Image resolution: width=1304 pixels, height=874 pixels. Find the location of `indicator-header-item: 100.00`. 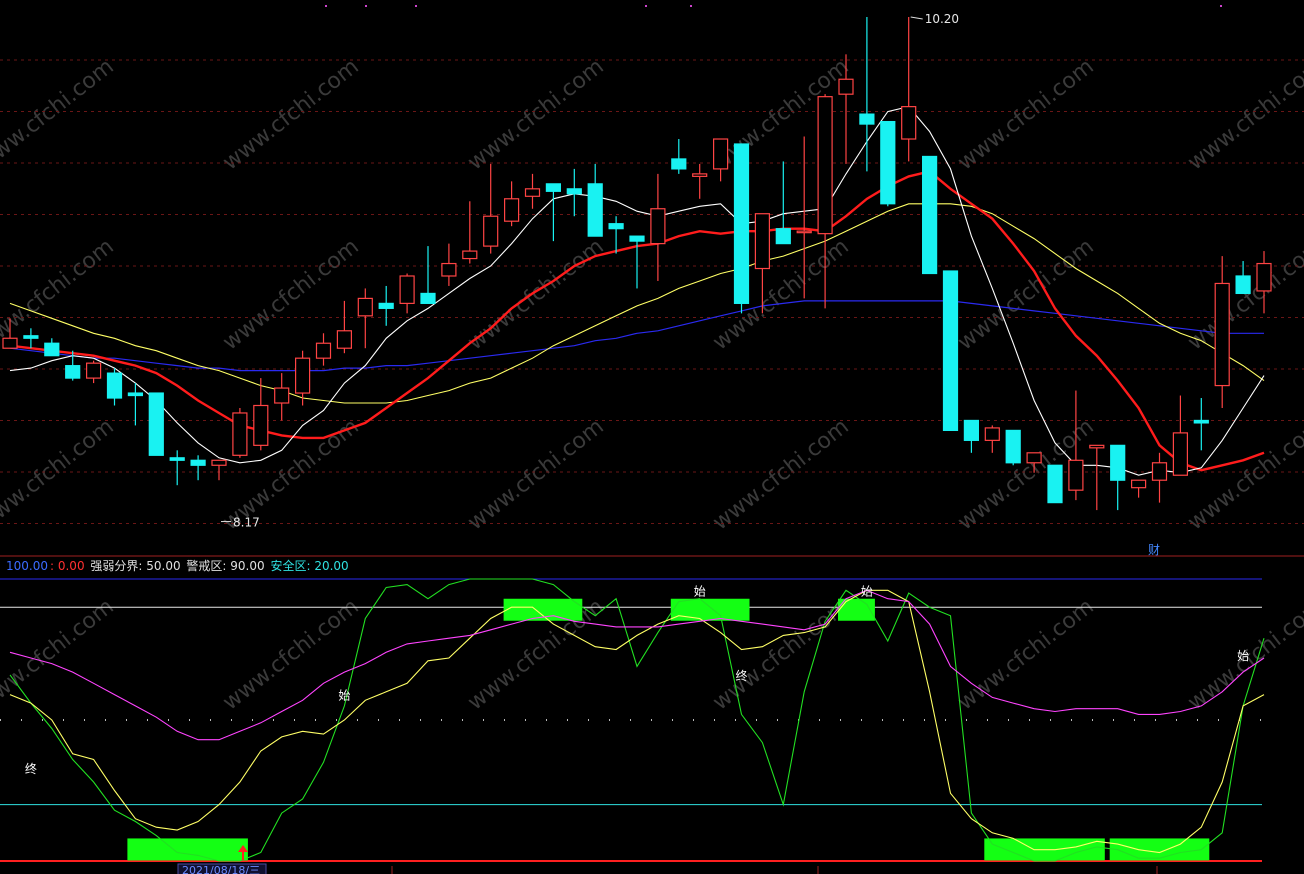

indicator-header-item: 100.00 is located at coordinates (27, 566).